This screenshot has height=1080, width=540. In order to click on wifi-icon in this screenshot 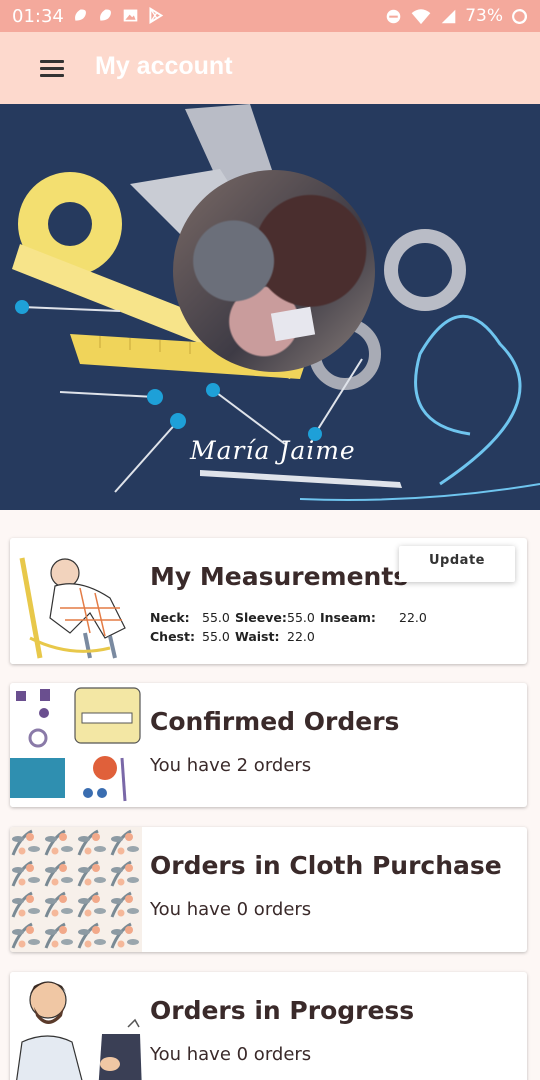, I will do `click(421, 16)`.